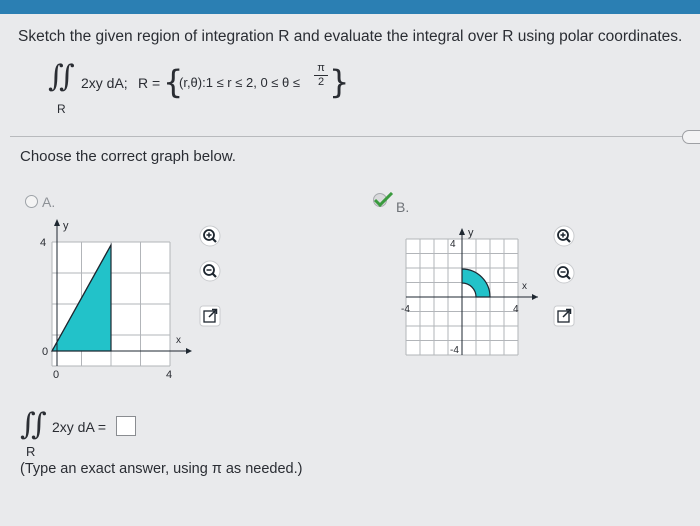 Image resolution: width=700 pixels, height=526 pixels. What do you see at coordinates (149, 83) in the screenshot?
I see `region-prefix: R =` at bounding box center [149, 83].